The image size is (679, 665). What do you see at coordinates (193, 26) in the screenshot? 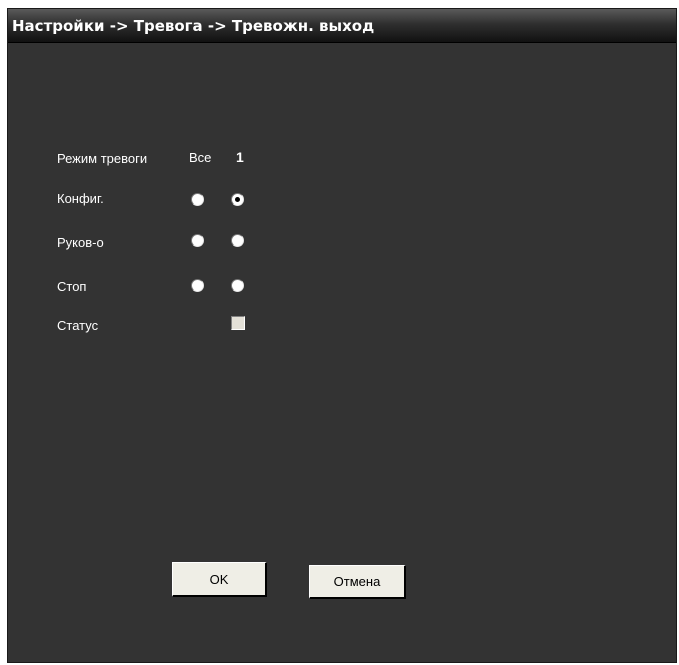
I see `window-title: Настройки -> Тревога -> Тревожн. выход` at bounding box center [193, 26].